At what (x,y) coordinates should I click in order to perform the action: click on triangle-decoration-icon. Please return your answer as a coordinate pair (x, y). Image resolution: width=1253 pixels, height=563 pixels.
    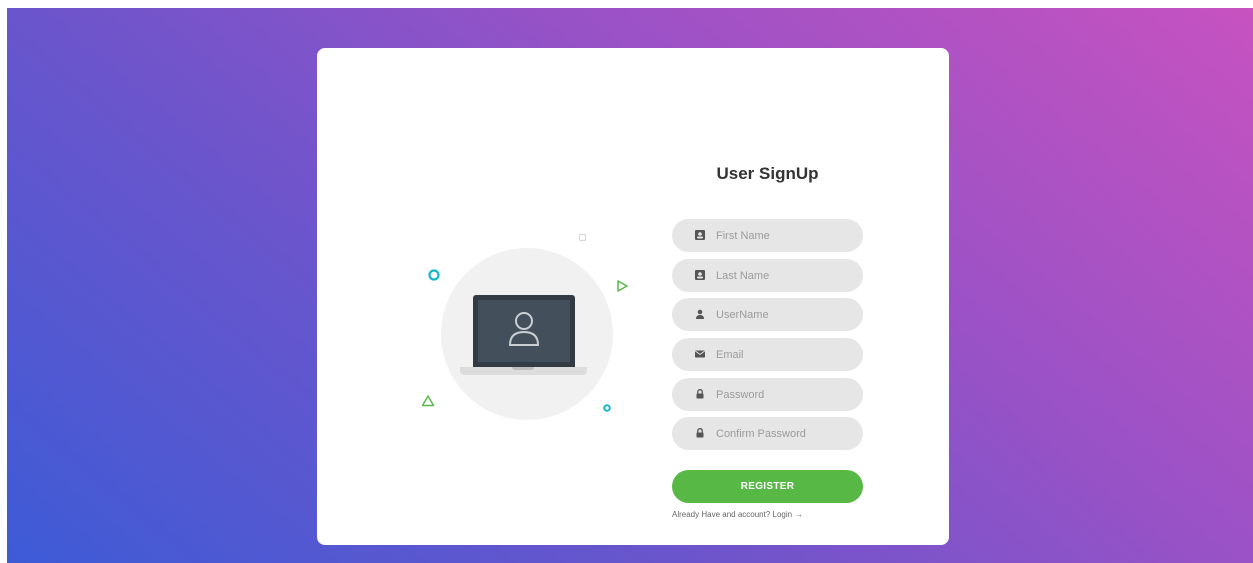
    Looking at the image, I should click on (428, 401).